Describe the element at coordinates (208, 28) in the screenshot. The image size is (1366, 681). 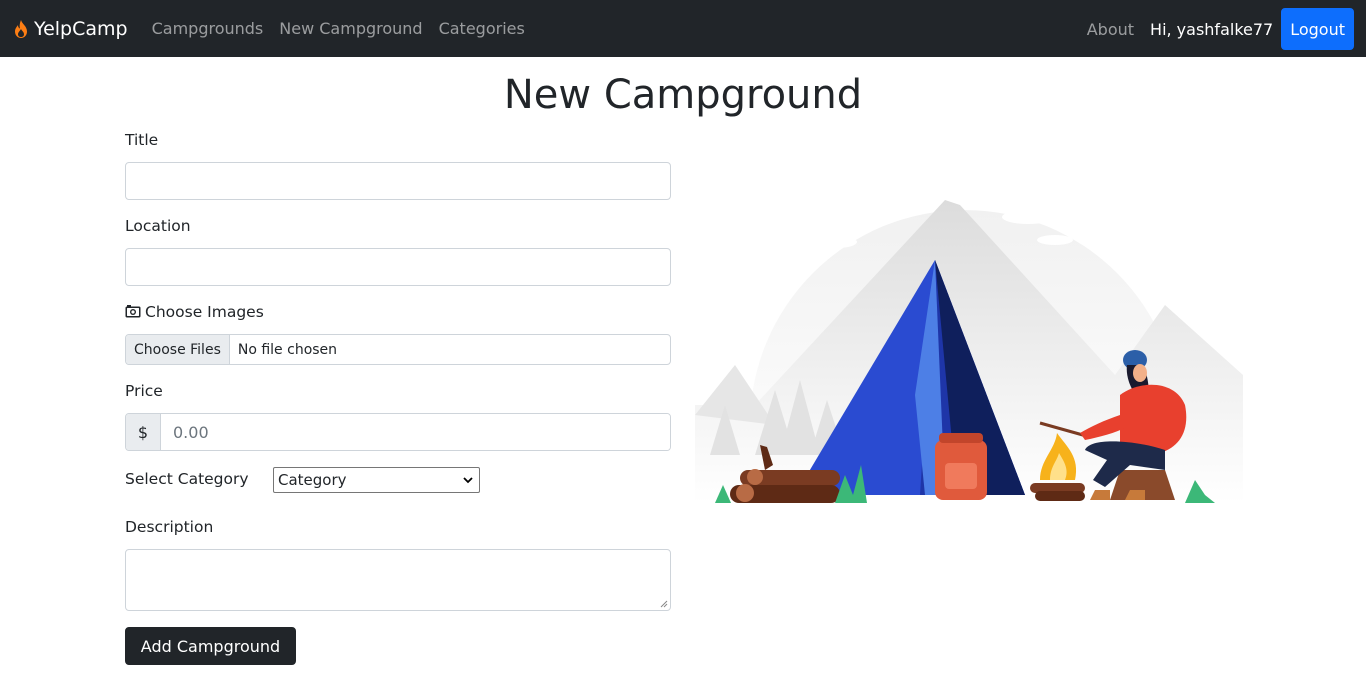
I see `nav-link-campgrounds: Campgrounds` at that location.